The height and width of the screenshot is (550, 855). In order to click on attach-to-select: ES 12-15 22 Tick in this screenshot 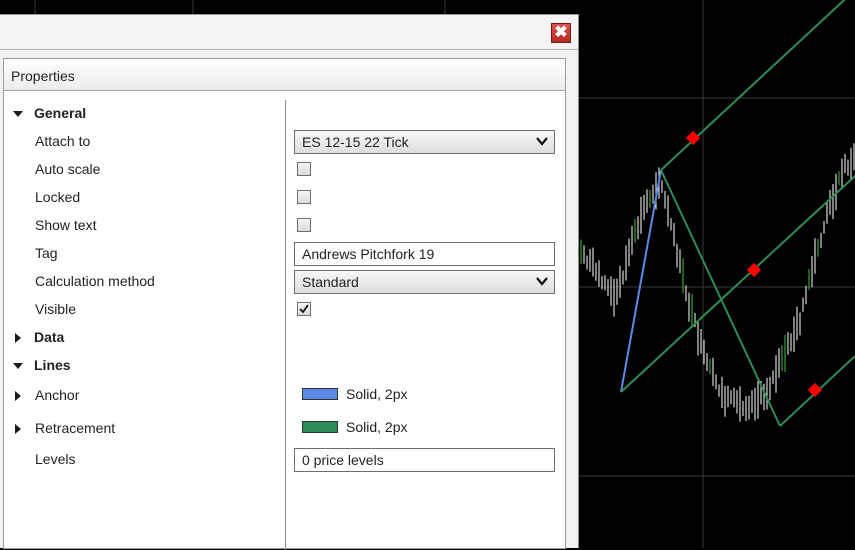, I will do `click(424, 142)`.